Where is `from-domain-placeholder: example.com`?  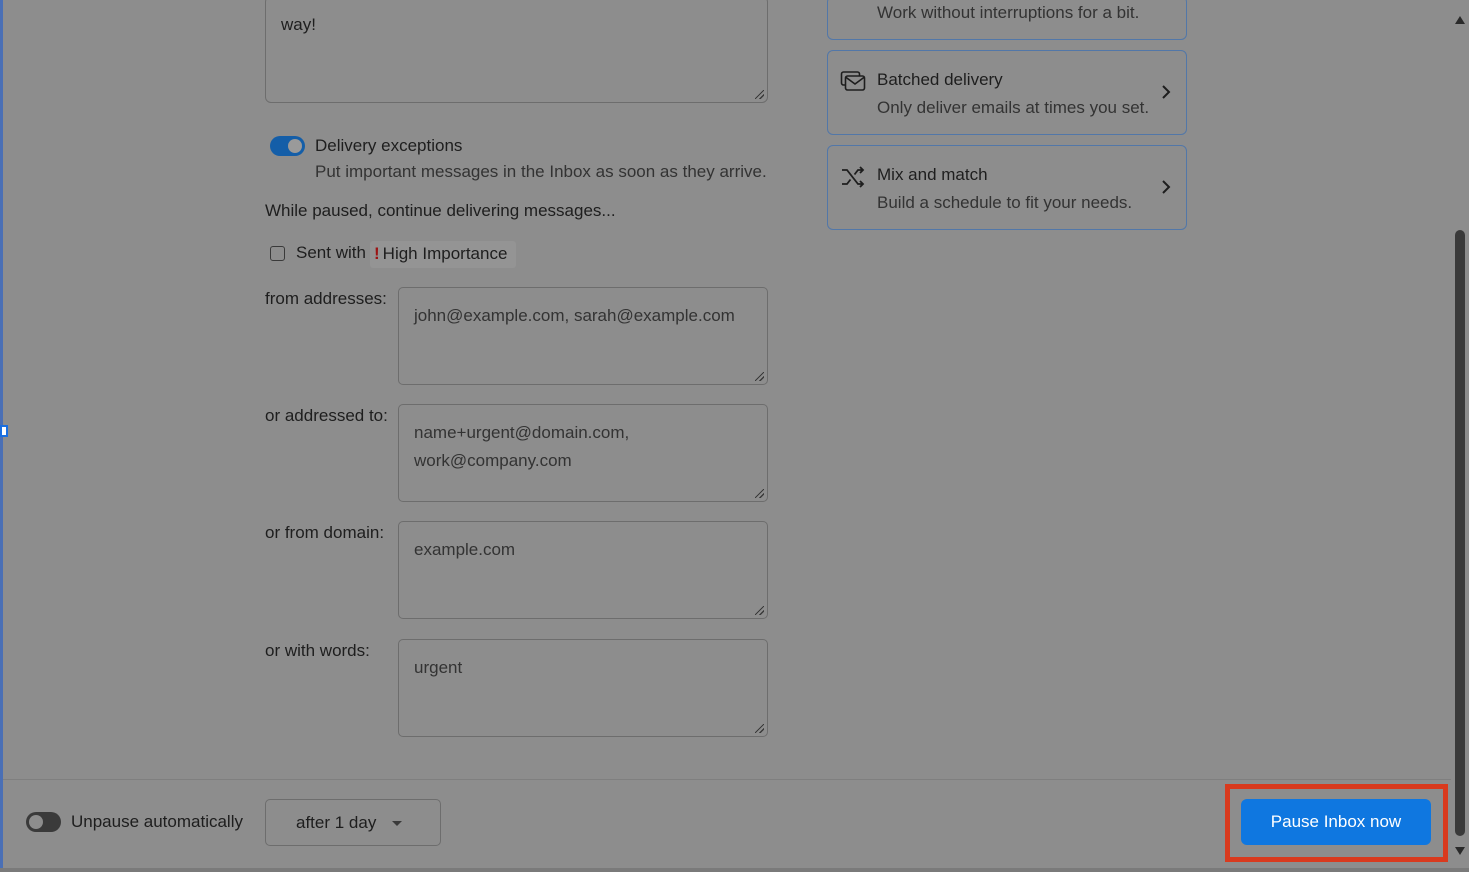 from-domain-placeholder: example.com is located at coordinates (465, 549).